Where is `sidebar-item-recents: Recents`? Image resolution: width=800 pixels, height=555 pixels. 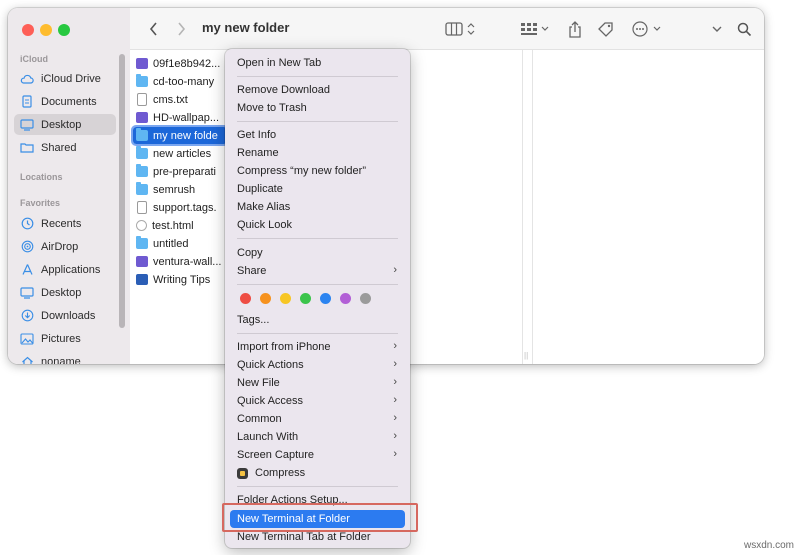
sidebar-item-recents: Recents is located at coordinates (65, 223).